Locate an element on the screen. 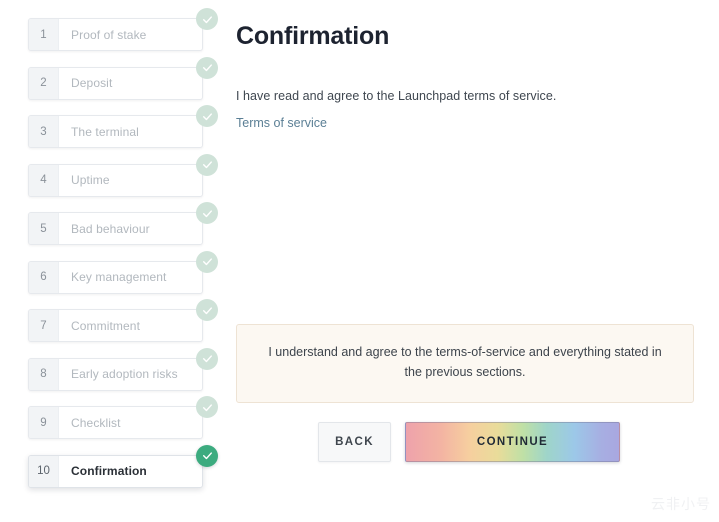  stepper-item-uptime: 4 Uptime is located at coordinates (123, 175).